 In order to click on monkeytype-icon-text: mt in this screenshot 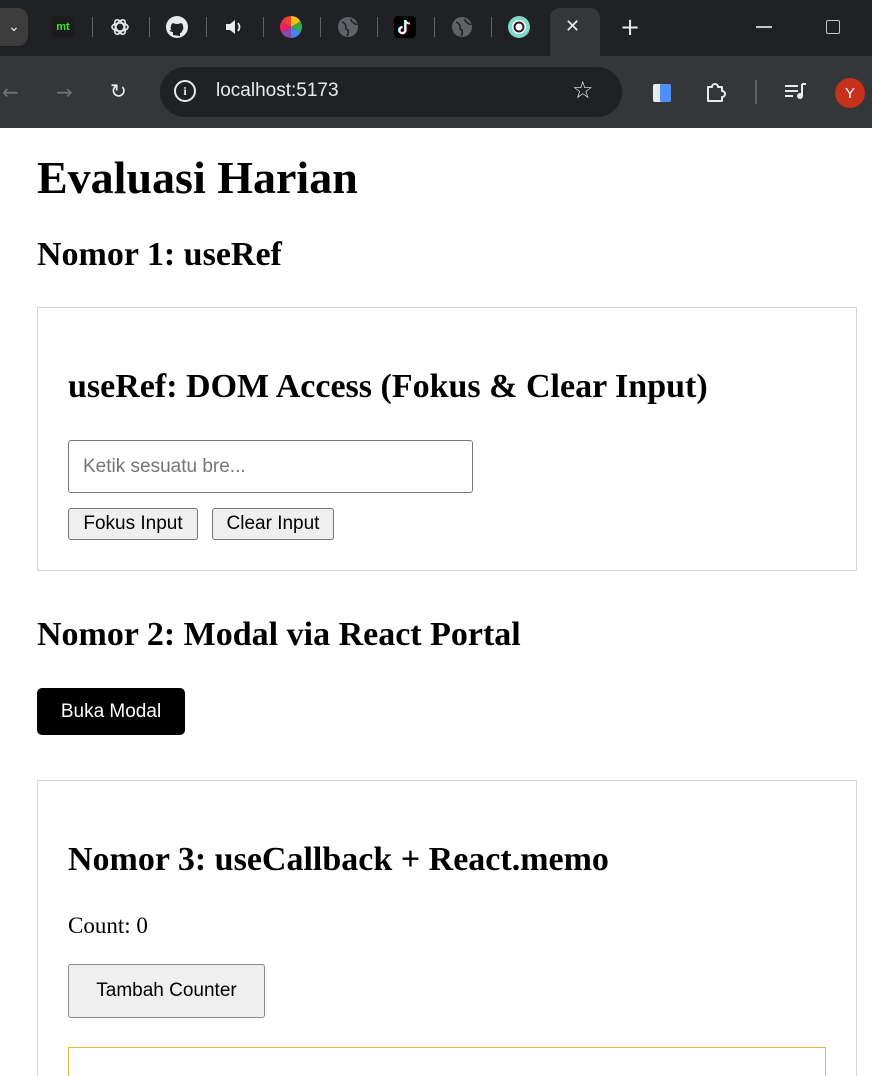, I will do `click(63, 27)`.